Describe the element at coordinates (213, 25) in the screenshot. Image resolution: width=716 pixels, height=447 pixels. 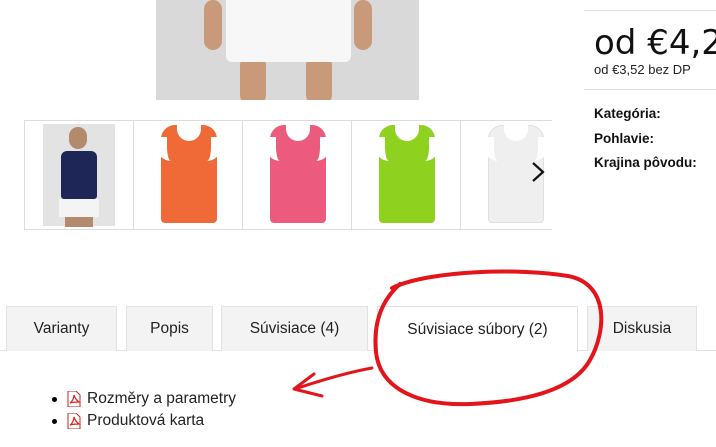
I see `image-arm-left` at that location.